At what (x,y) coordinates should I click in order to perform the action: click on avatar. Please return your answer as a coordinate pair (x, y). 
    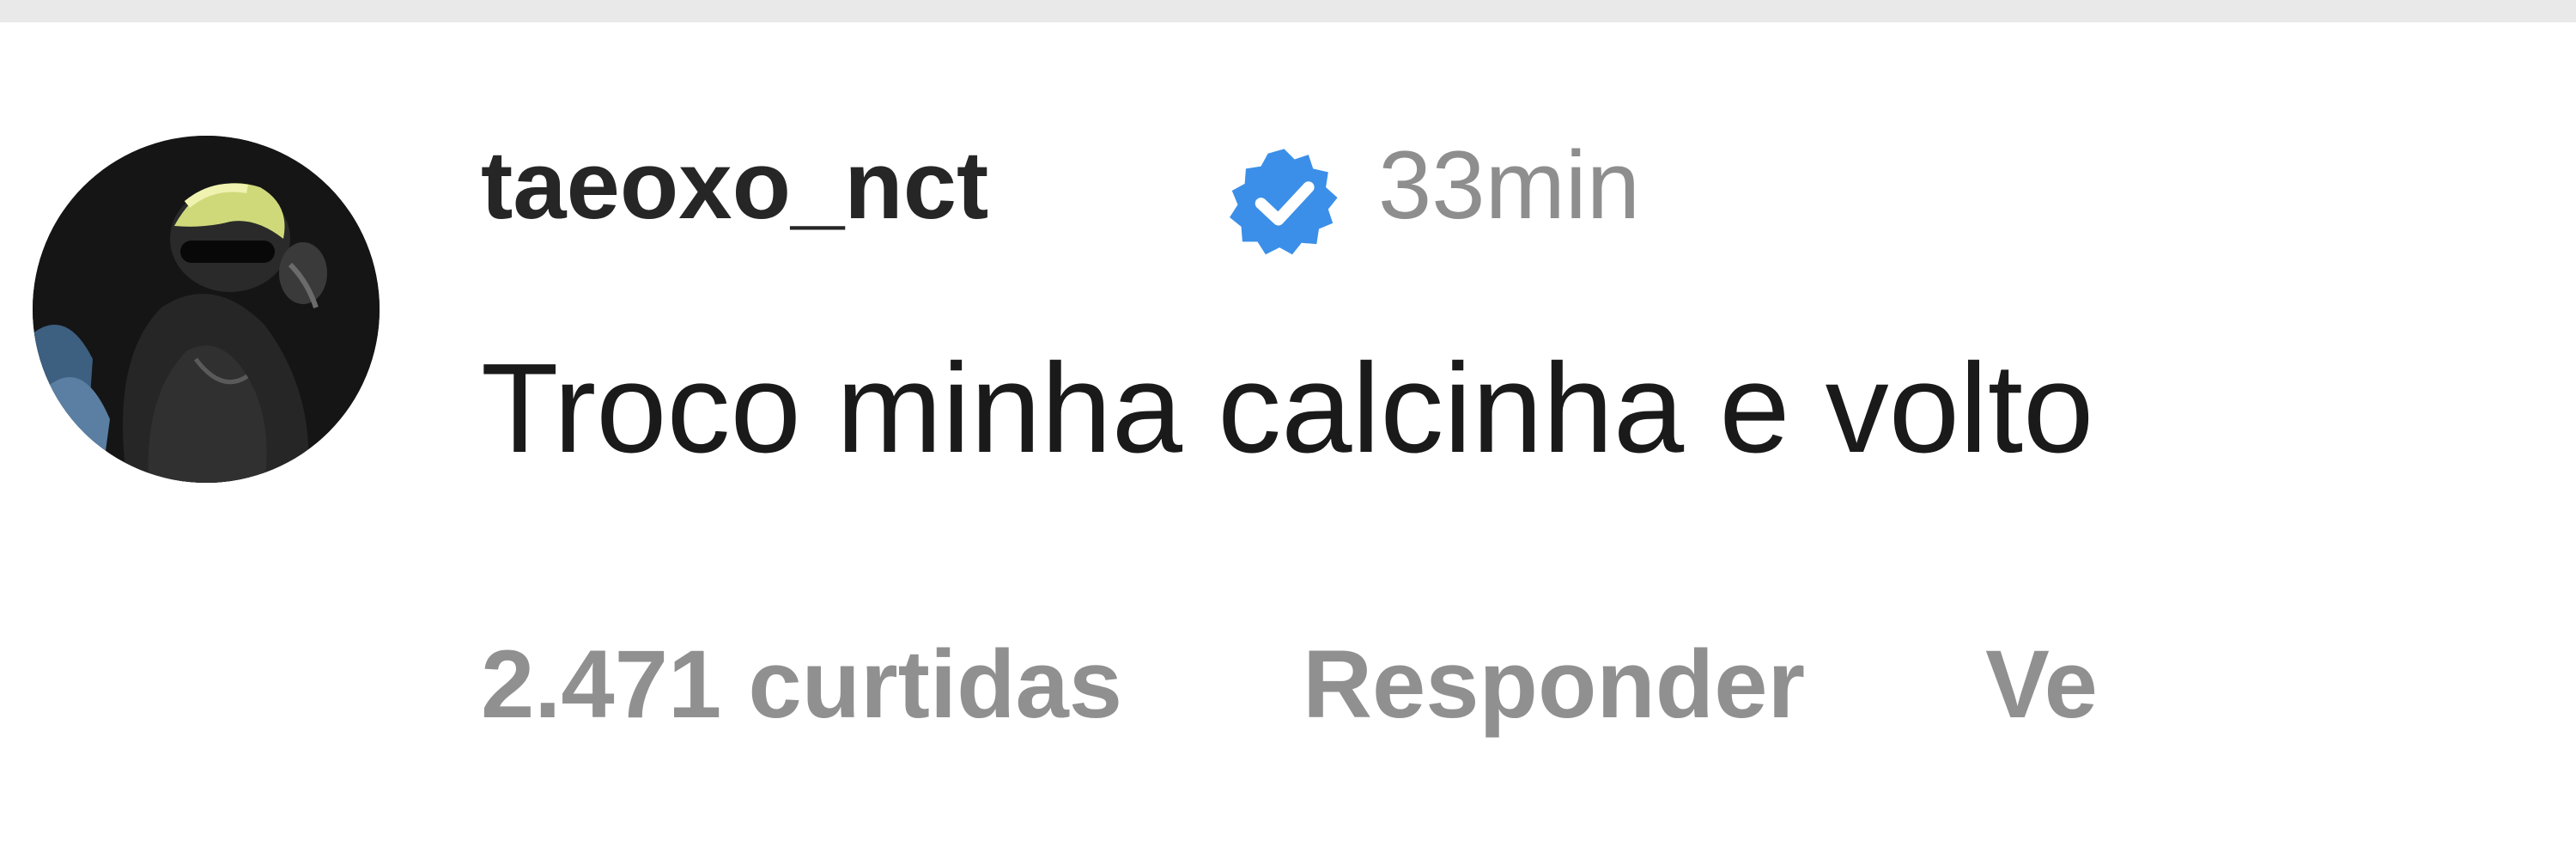
    Looking at the image, I should click on (207, 309).